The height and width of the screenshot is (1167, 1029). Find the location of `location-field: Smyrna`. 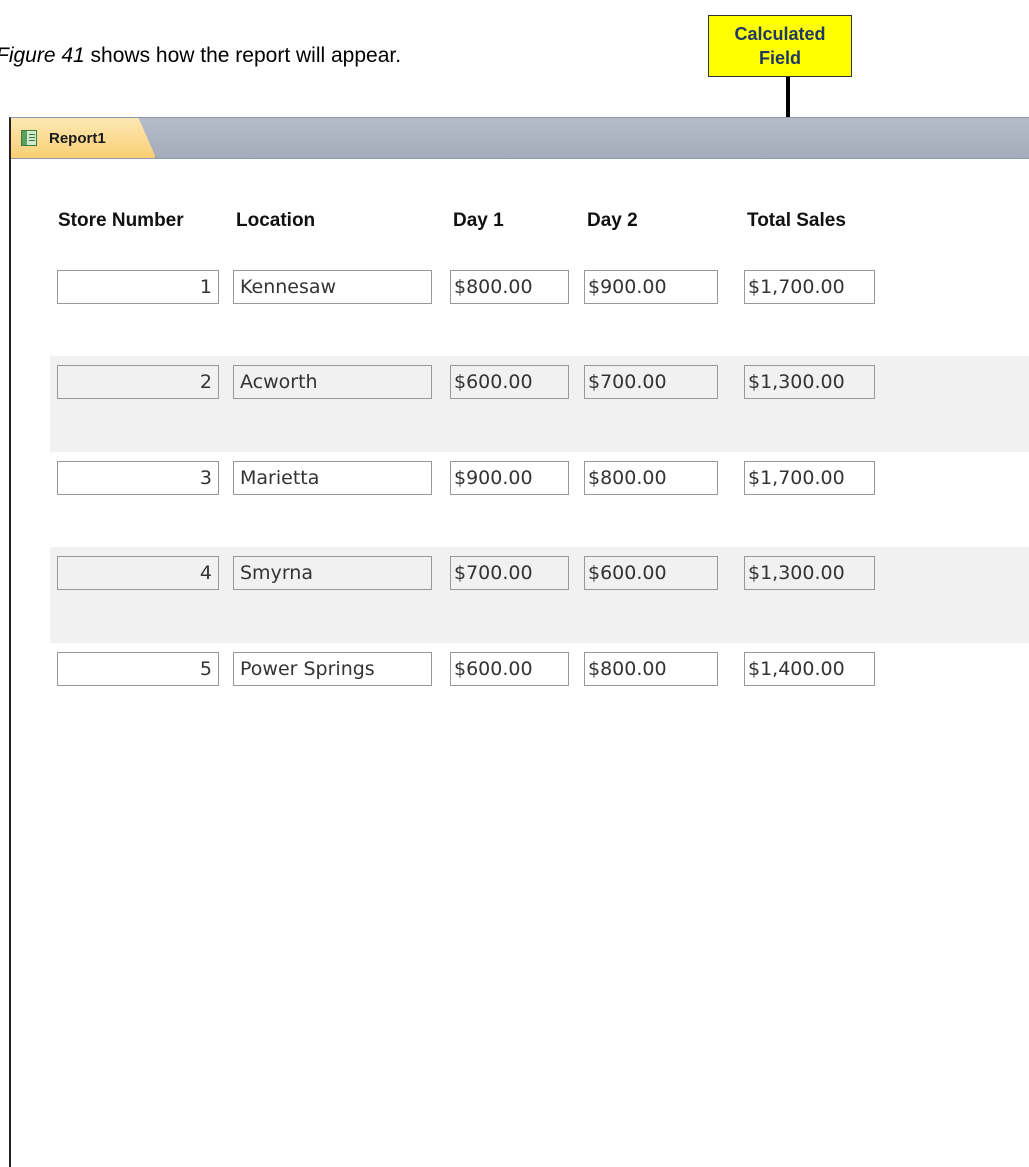

location-field: Smyrna is located at coordinates (332, 573).